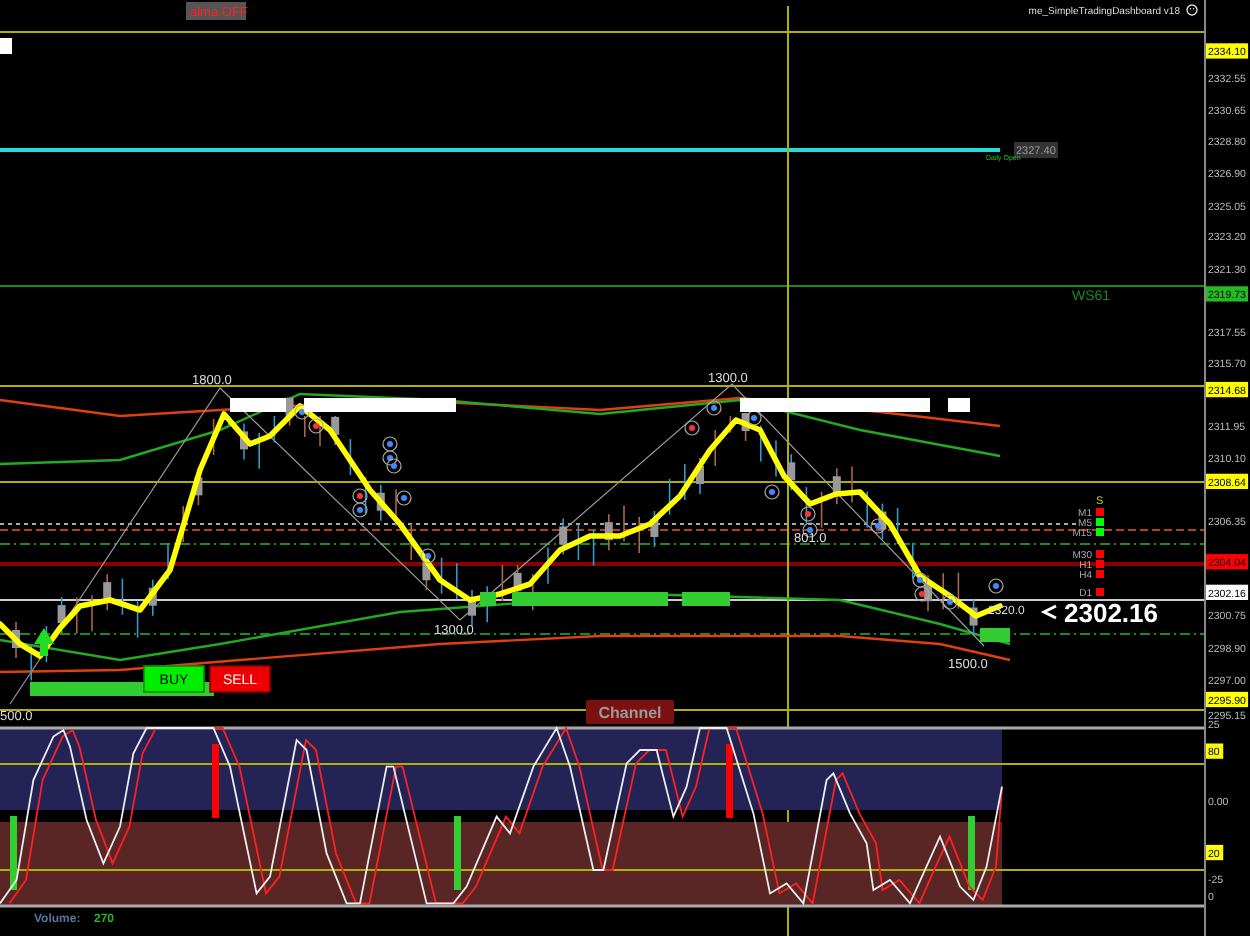 Image resolution: width=1250 pixels, height=936 pixels. What do you see at coordinates (630, 712) in the screenshot?
I see `oscillator-title: Channel` at bounding box center [630, 712].